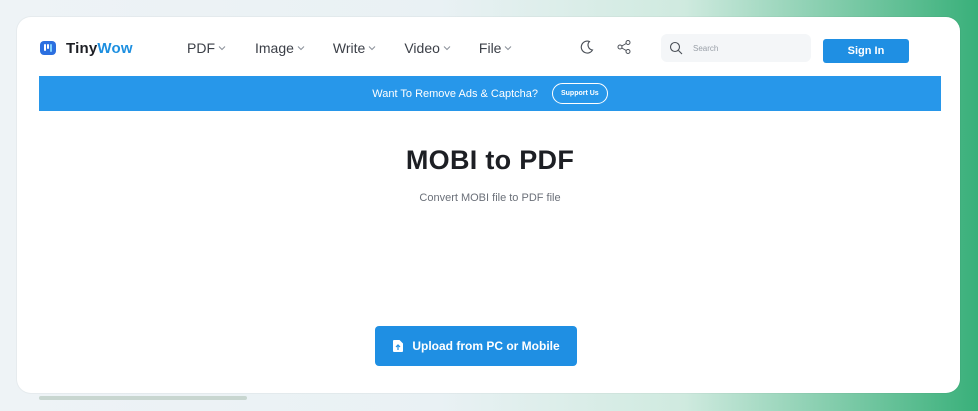  I want to click on brand-name: TinyWow, so click(99, 48).